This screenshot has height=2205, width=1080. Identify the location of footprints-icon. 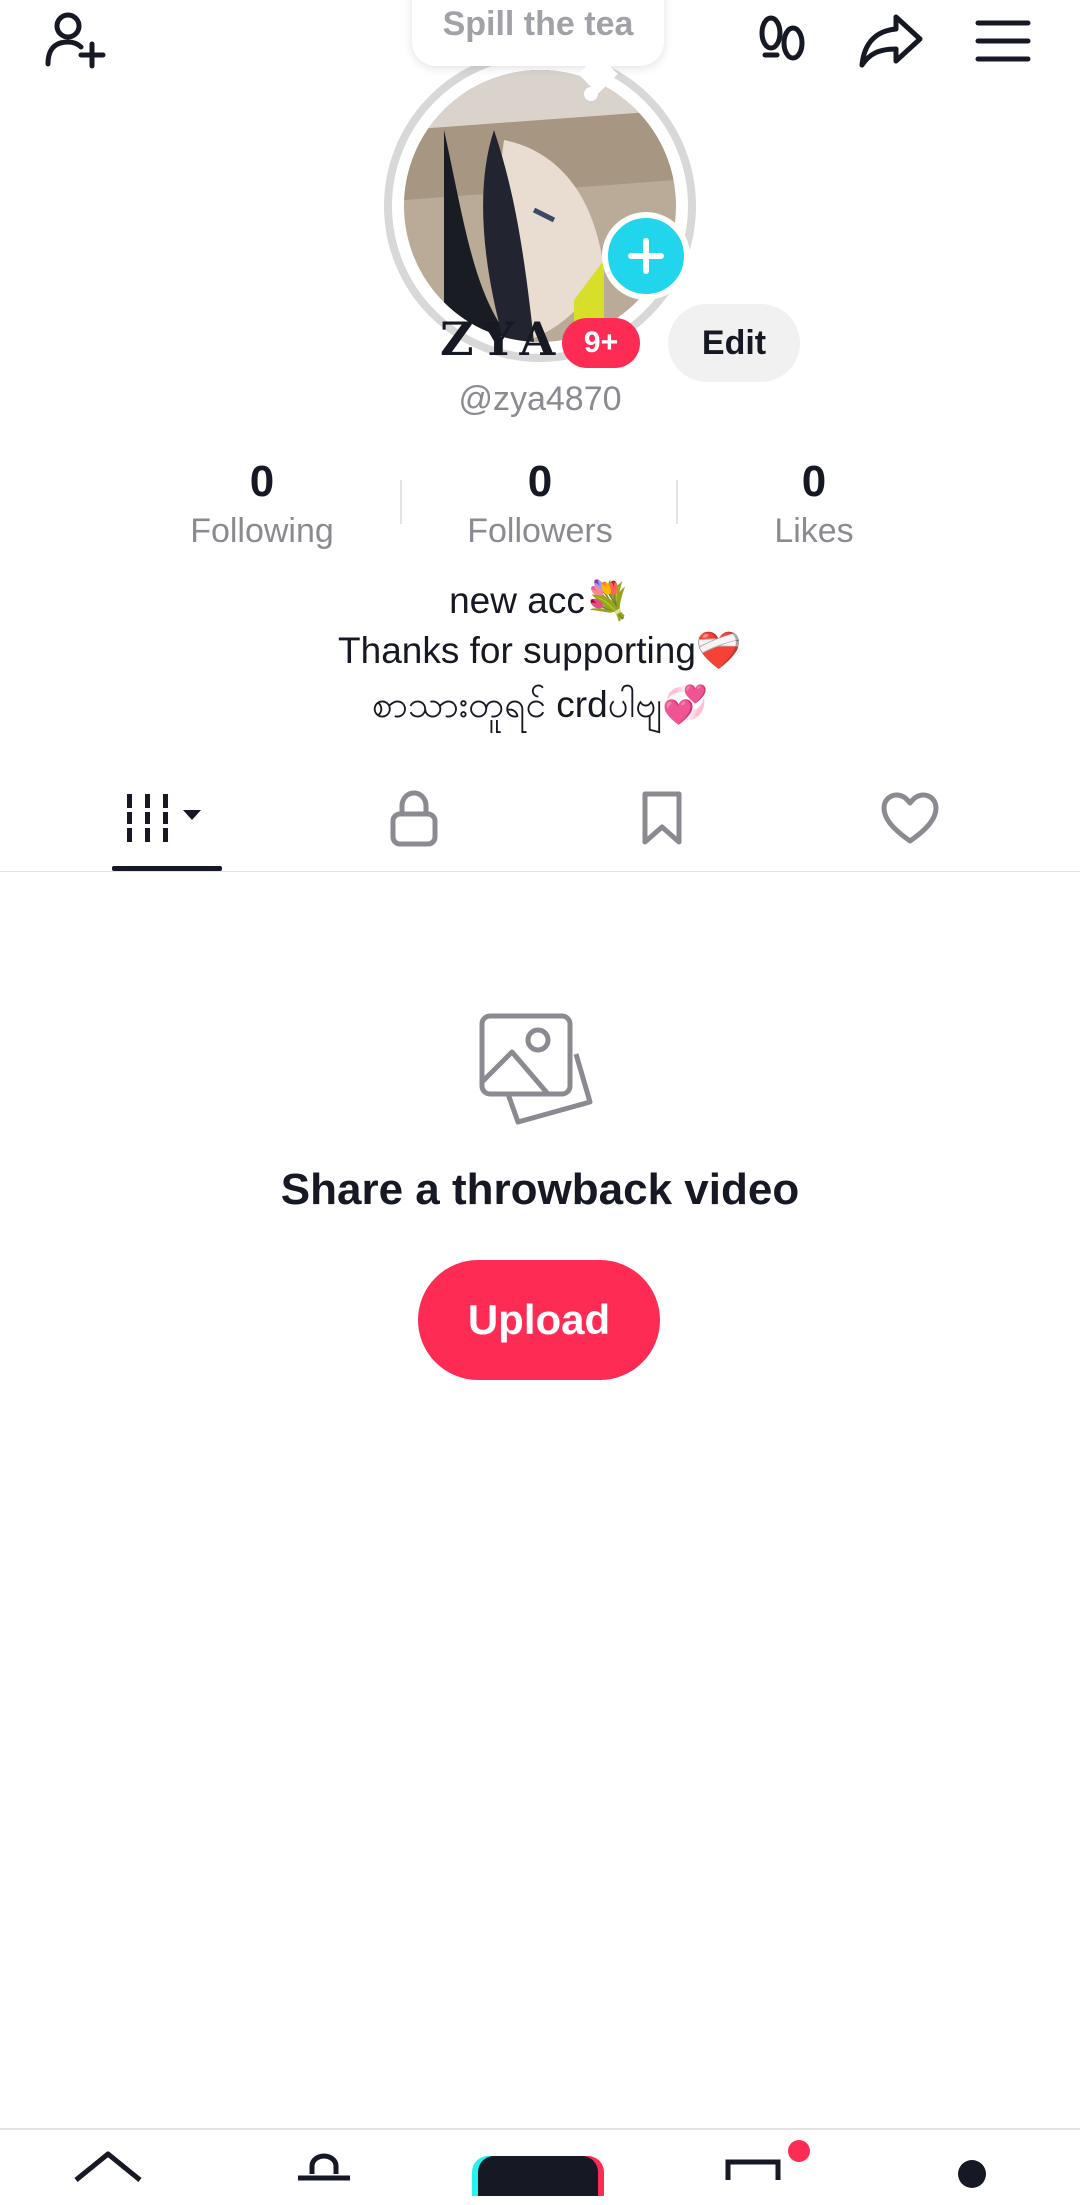
(782, 38).